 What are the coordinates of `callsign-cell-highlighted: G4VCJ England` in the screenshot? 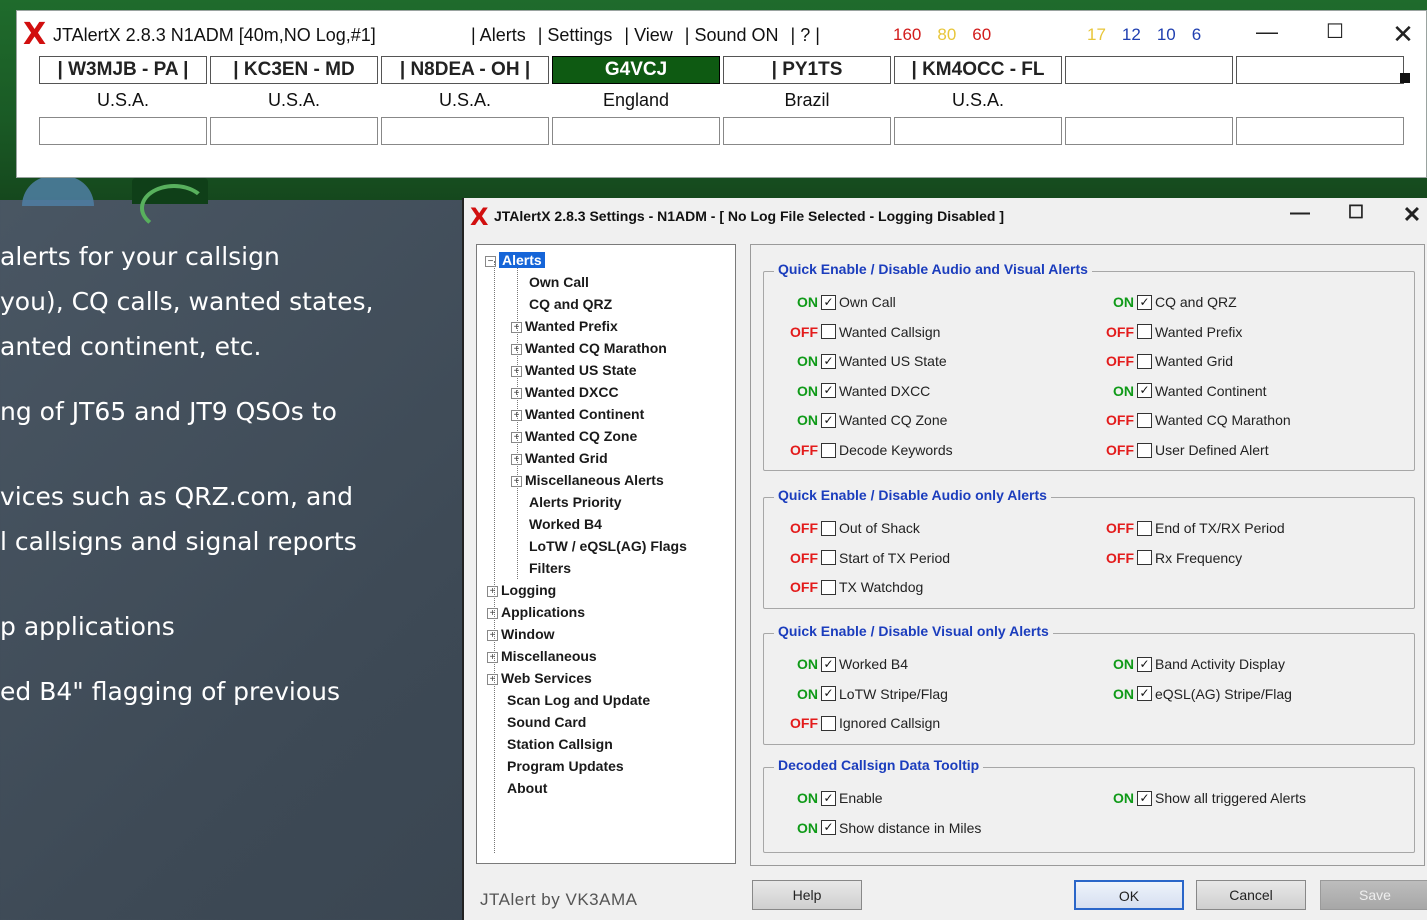 It's located at (636, 108).